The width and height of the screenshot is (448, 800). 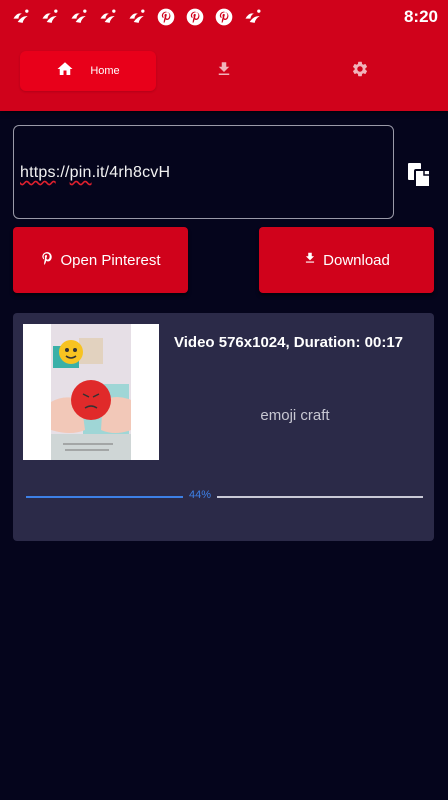 I want to click on notification-icons, so click(x=137, y=17).